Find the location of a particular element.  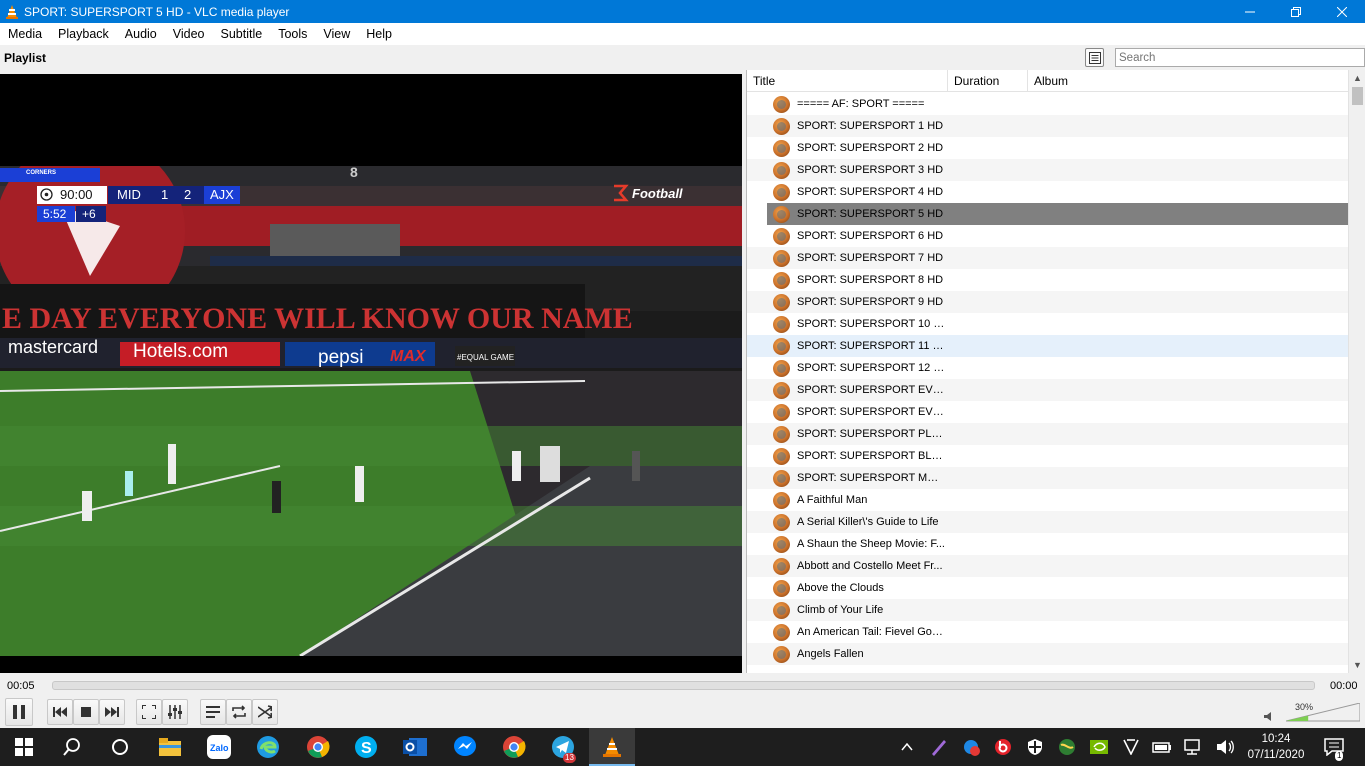

loop-button is located at coordinates (239, 712).